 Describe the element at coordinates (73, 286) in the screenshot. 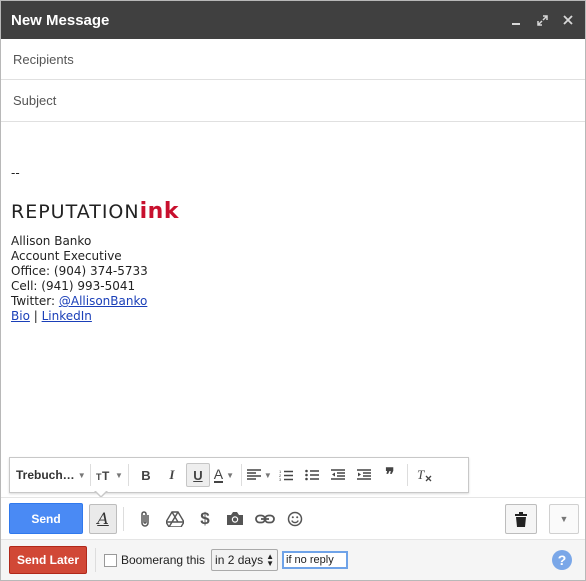

I see `signature-cell: Cell: (941) 993-5041` at that location.